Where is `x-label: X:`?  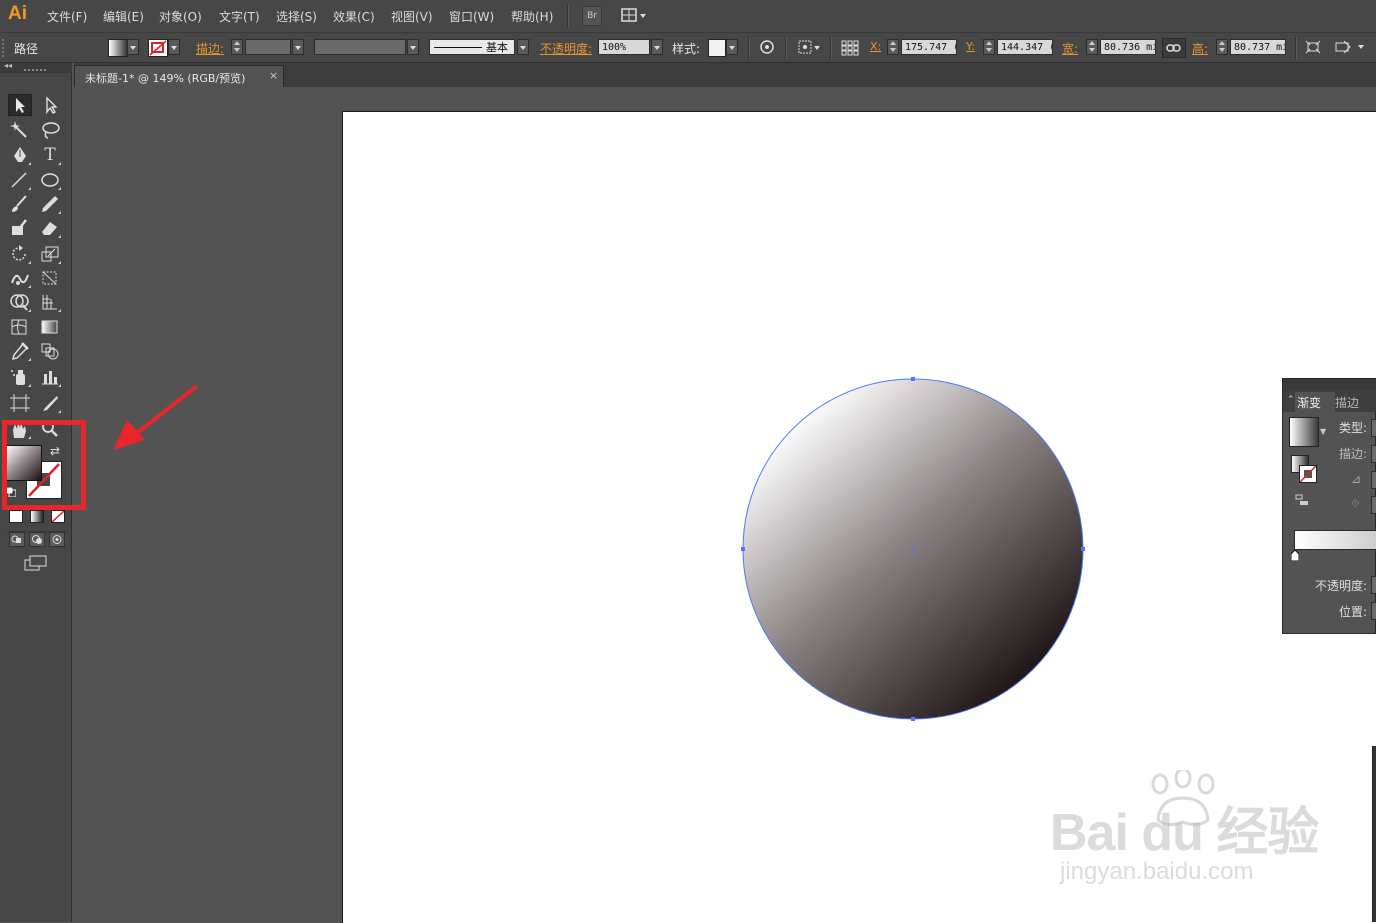 x-label: X: is located at coordinates (875, 46).